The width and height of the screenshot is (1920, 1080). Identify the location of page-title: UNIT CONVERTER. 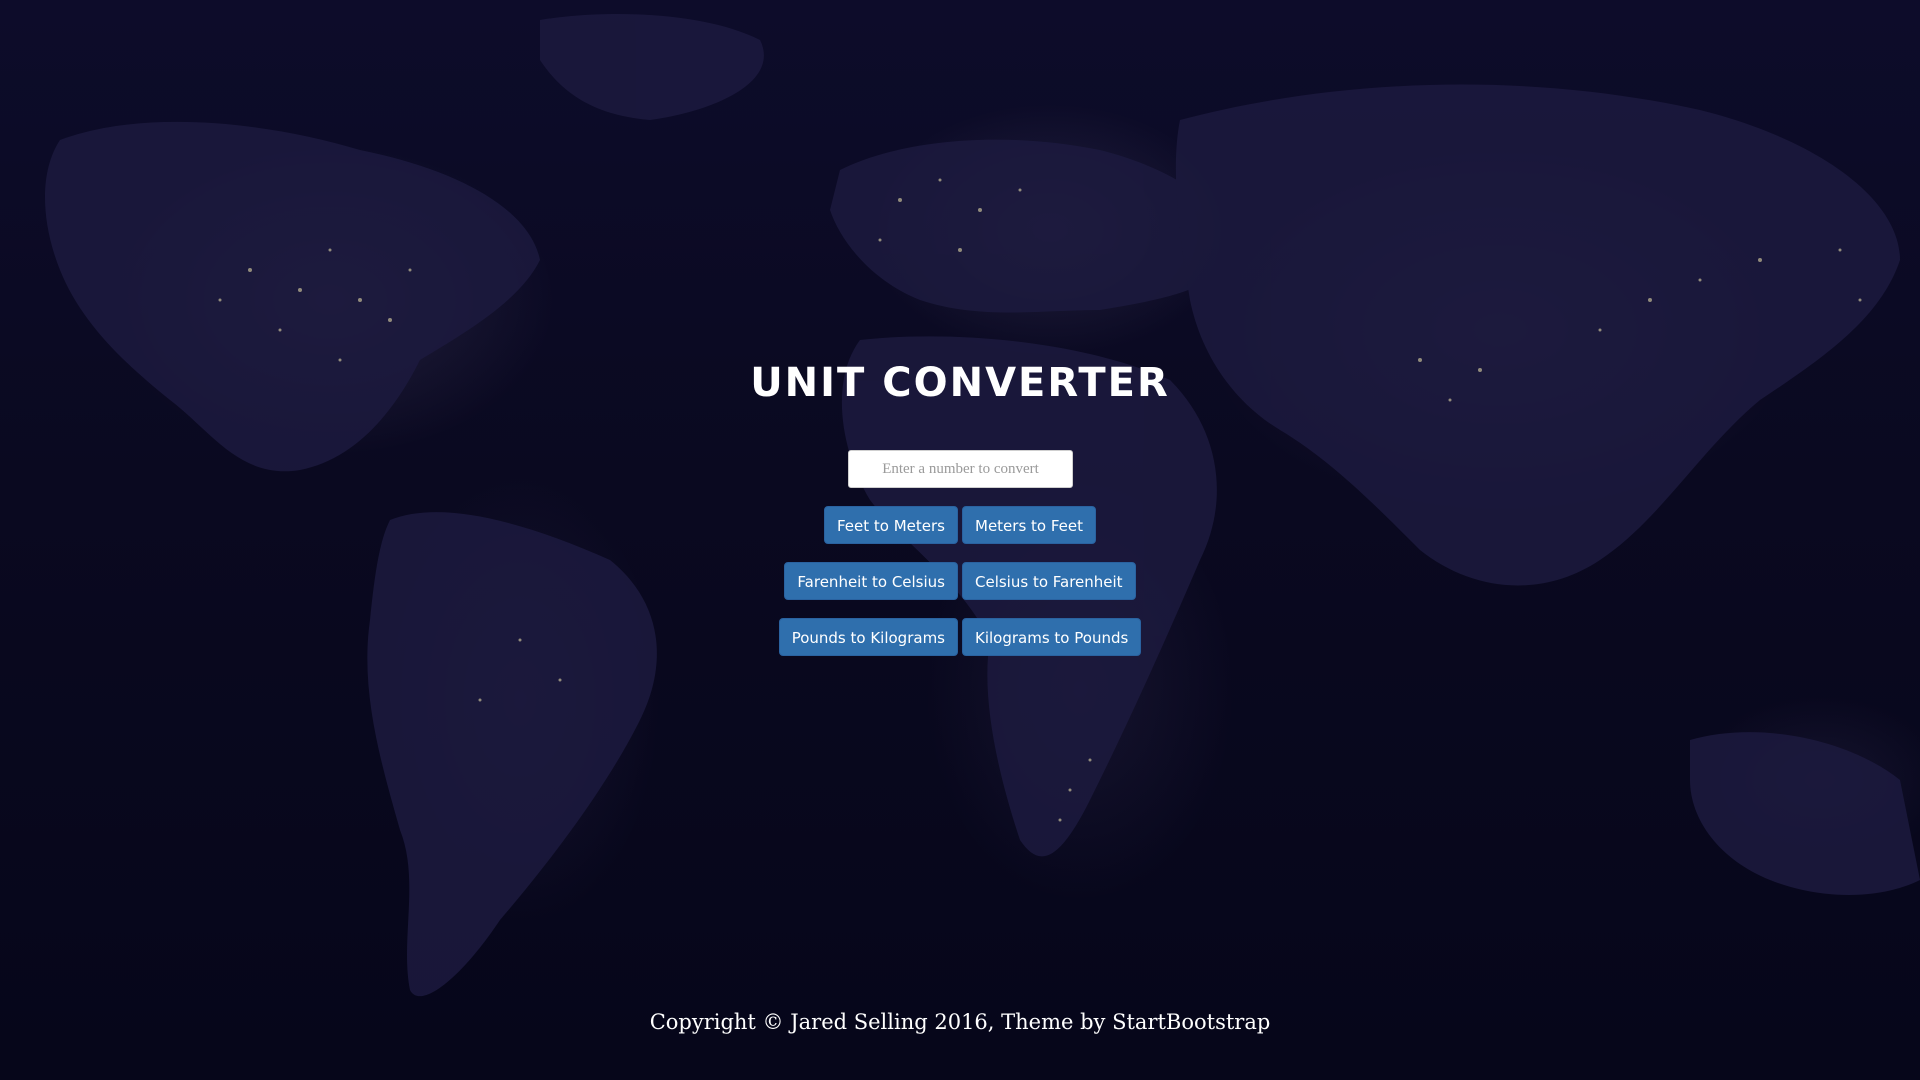
(960, 383).